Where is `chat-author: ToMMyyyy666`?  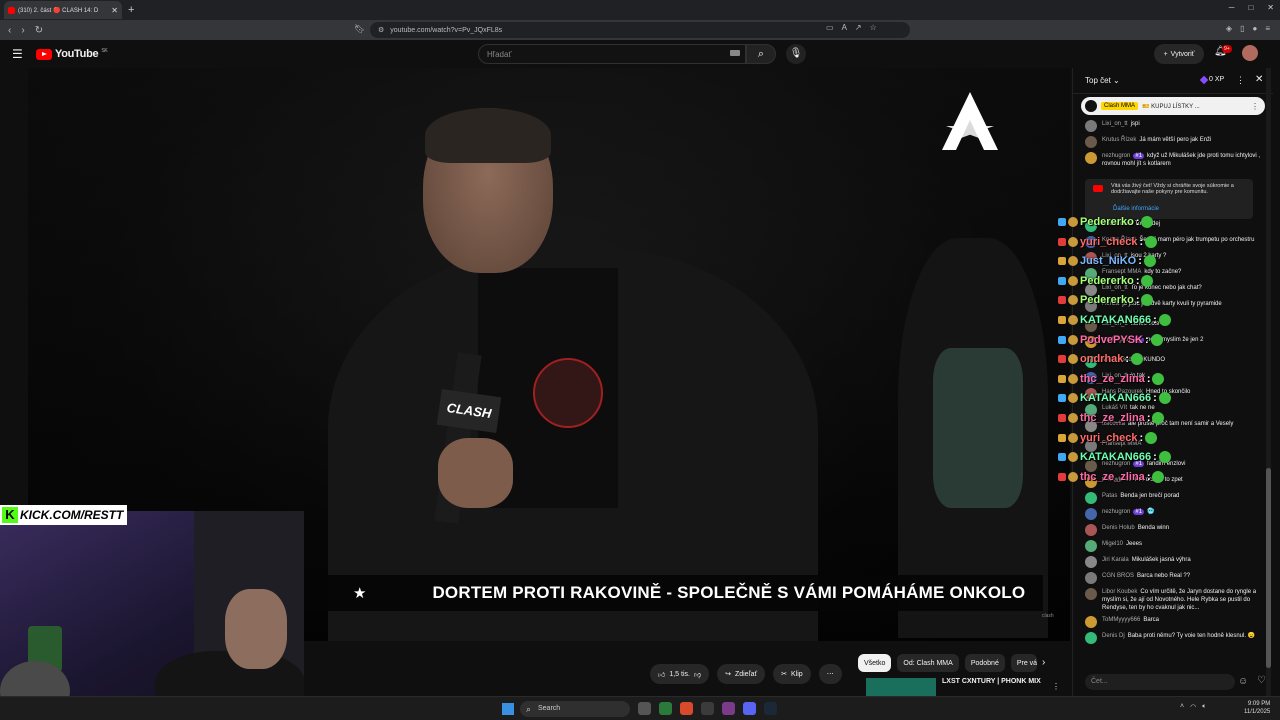 chat-author: ToMMyyyy666 is located at coordinates (1121, 620).